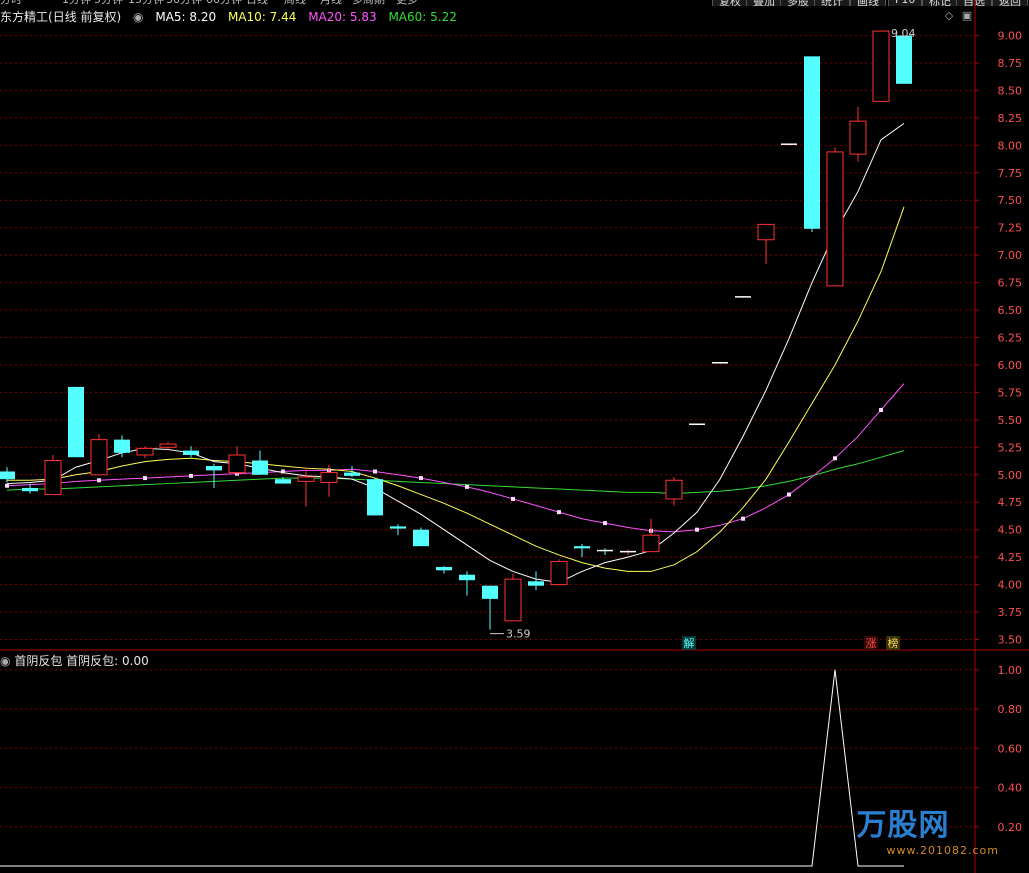 This screenshot has width=1029, height=873. I want to click on price-tick-label: 4.00, so click(1010, 585).